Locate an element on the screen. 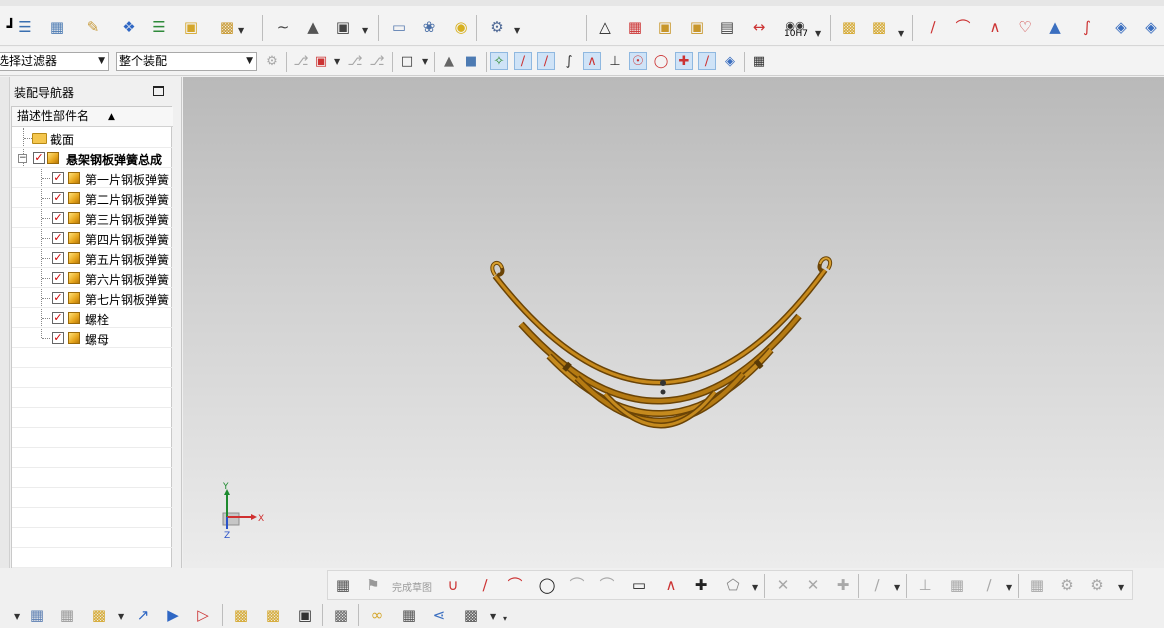 The width and height of the screenshot is (1164, 628). note-icon: ✎ is located at coordinates (93, 27).